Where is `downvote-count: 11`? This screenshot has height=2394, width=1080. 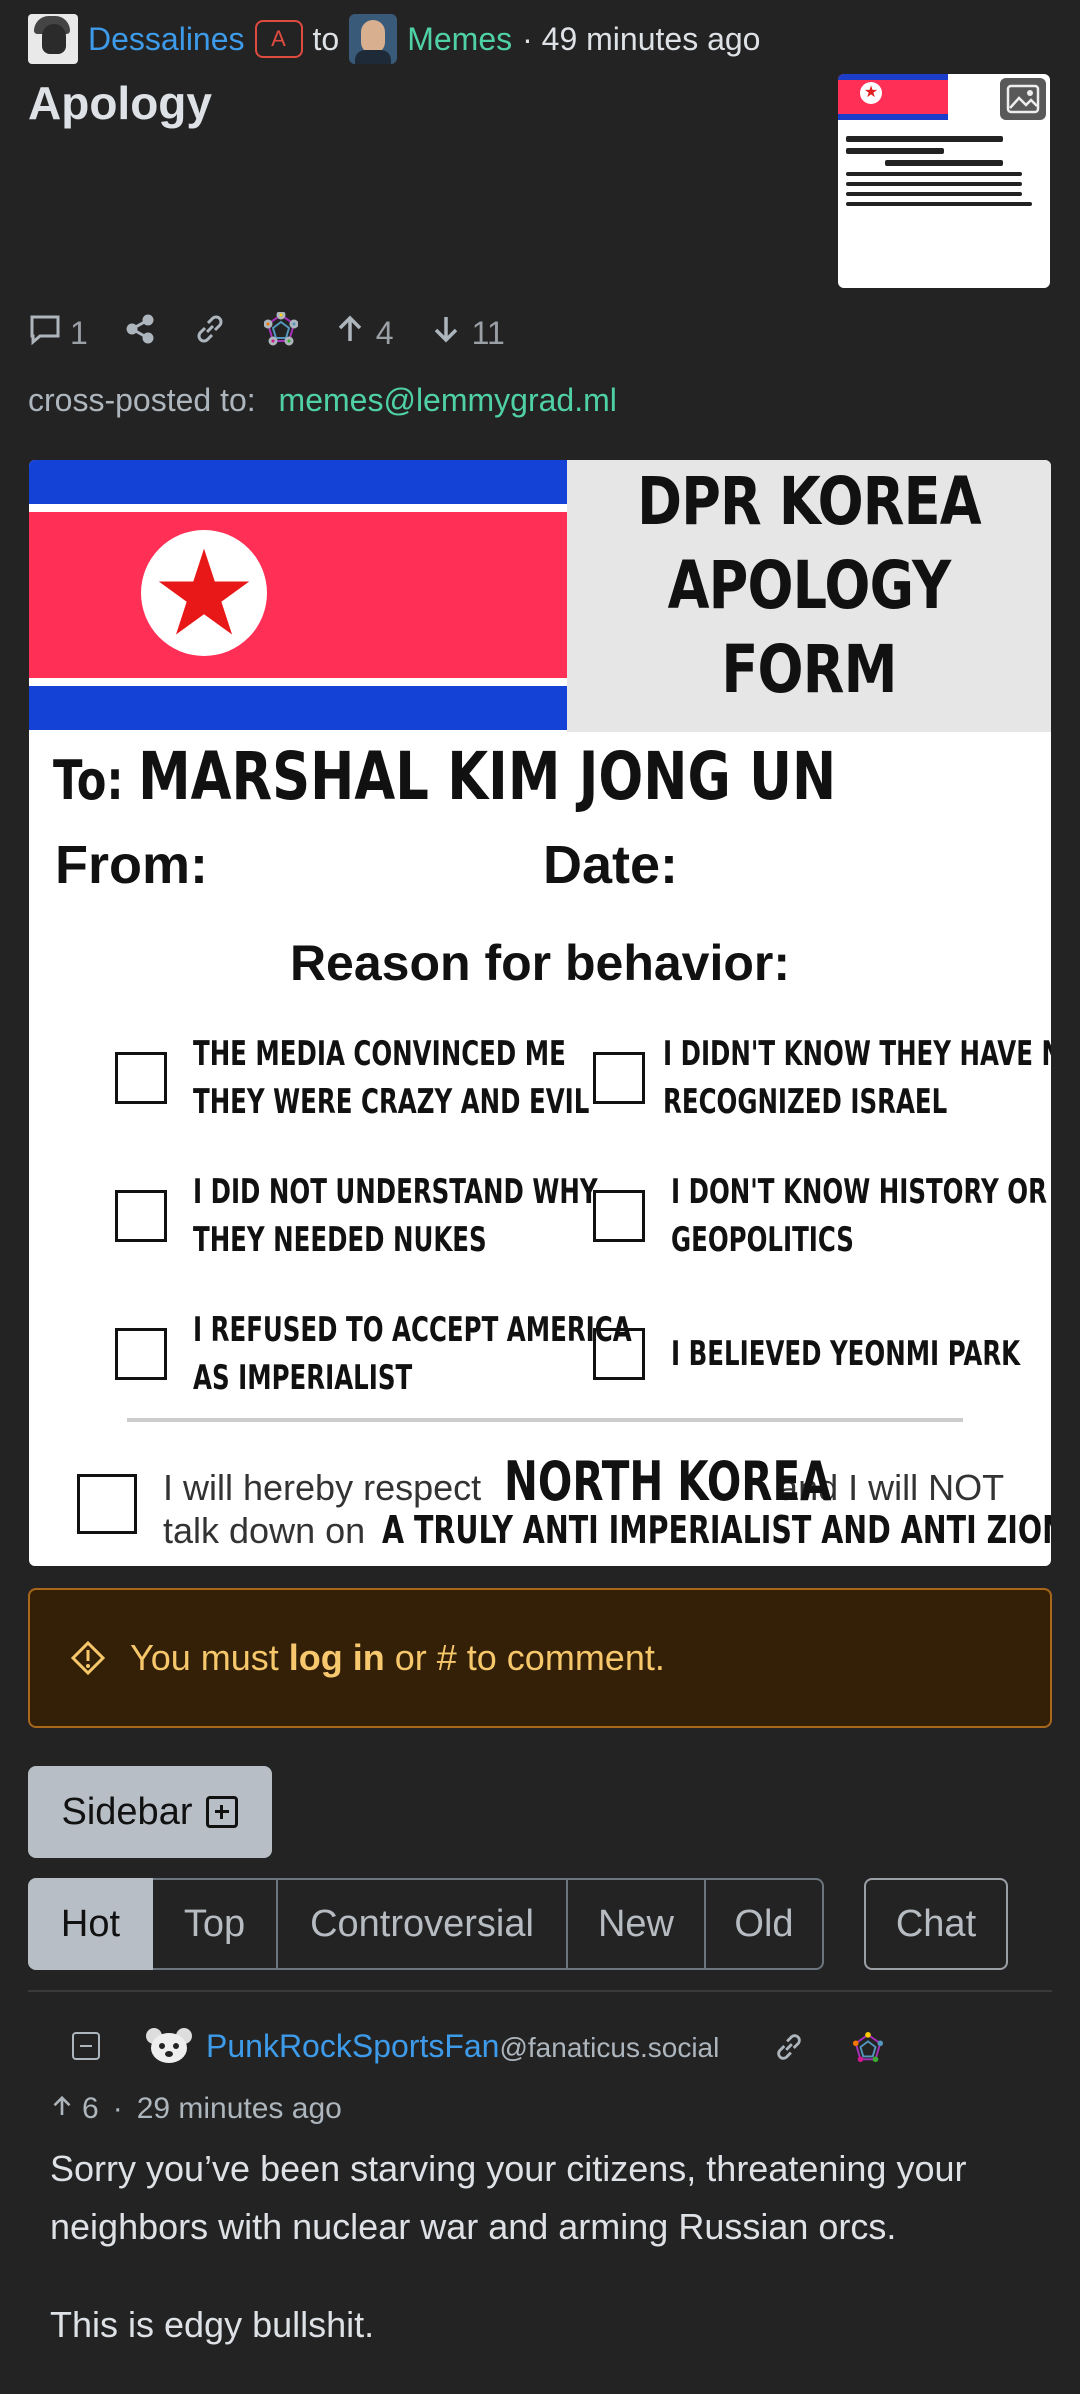 downvote-count: 11 is located at coordinates (488, 332).